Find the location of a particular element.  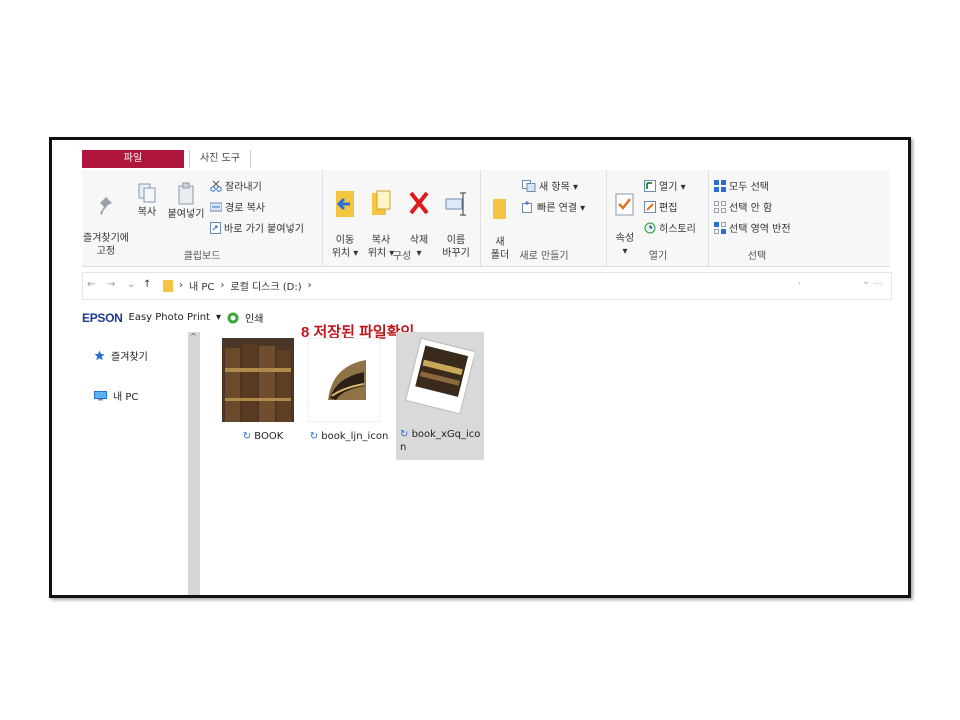

select-none-button: 선택 안 함 is located at coordinates (743, 206).